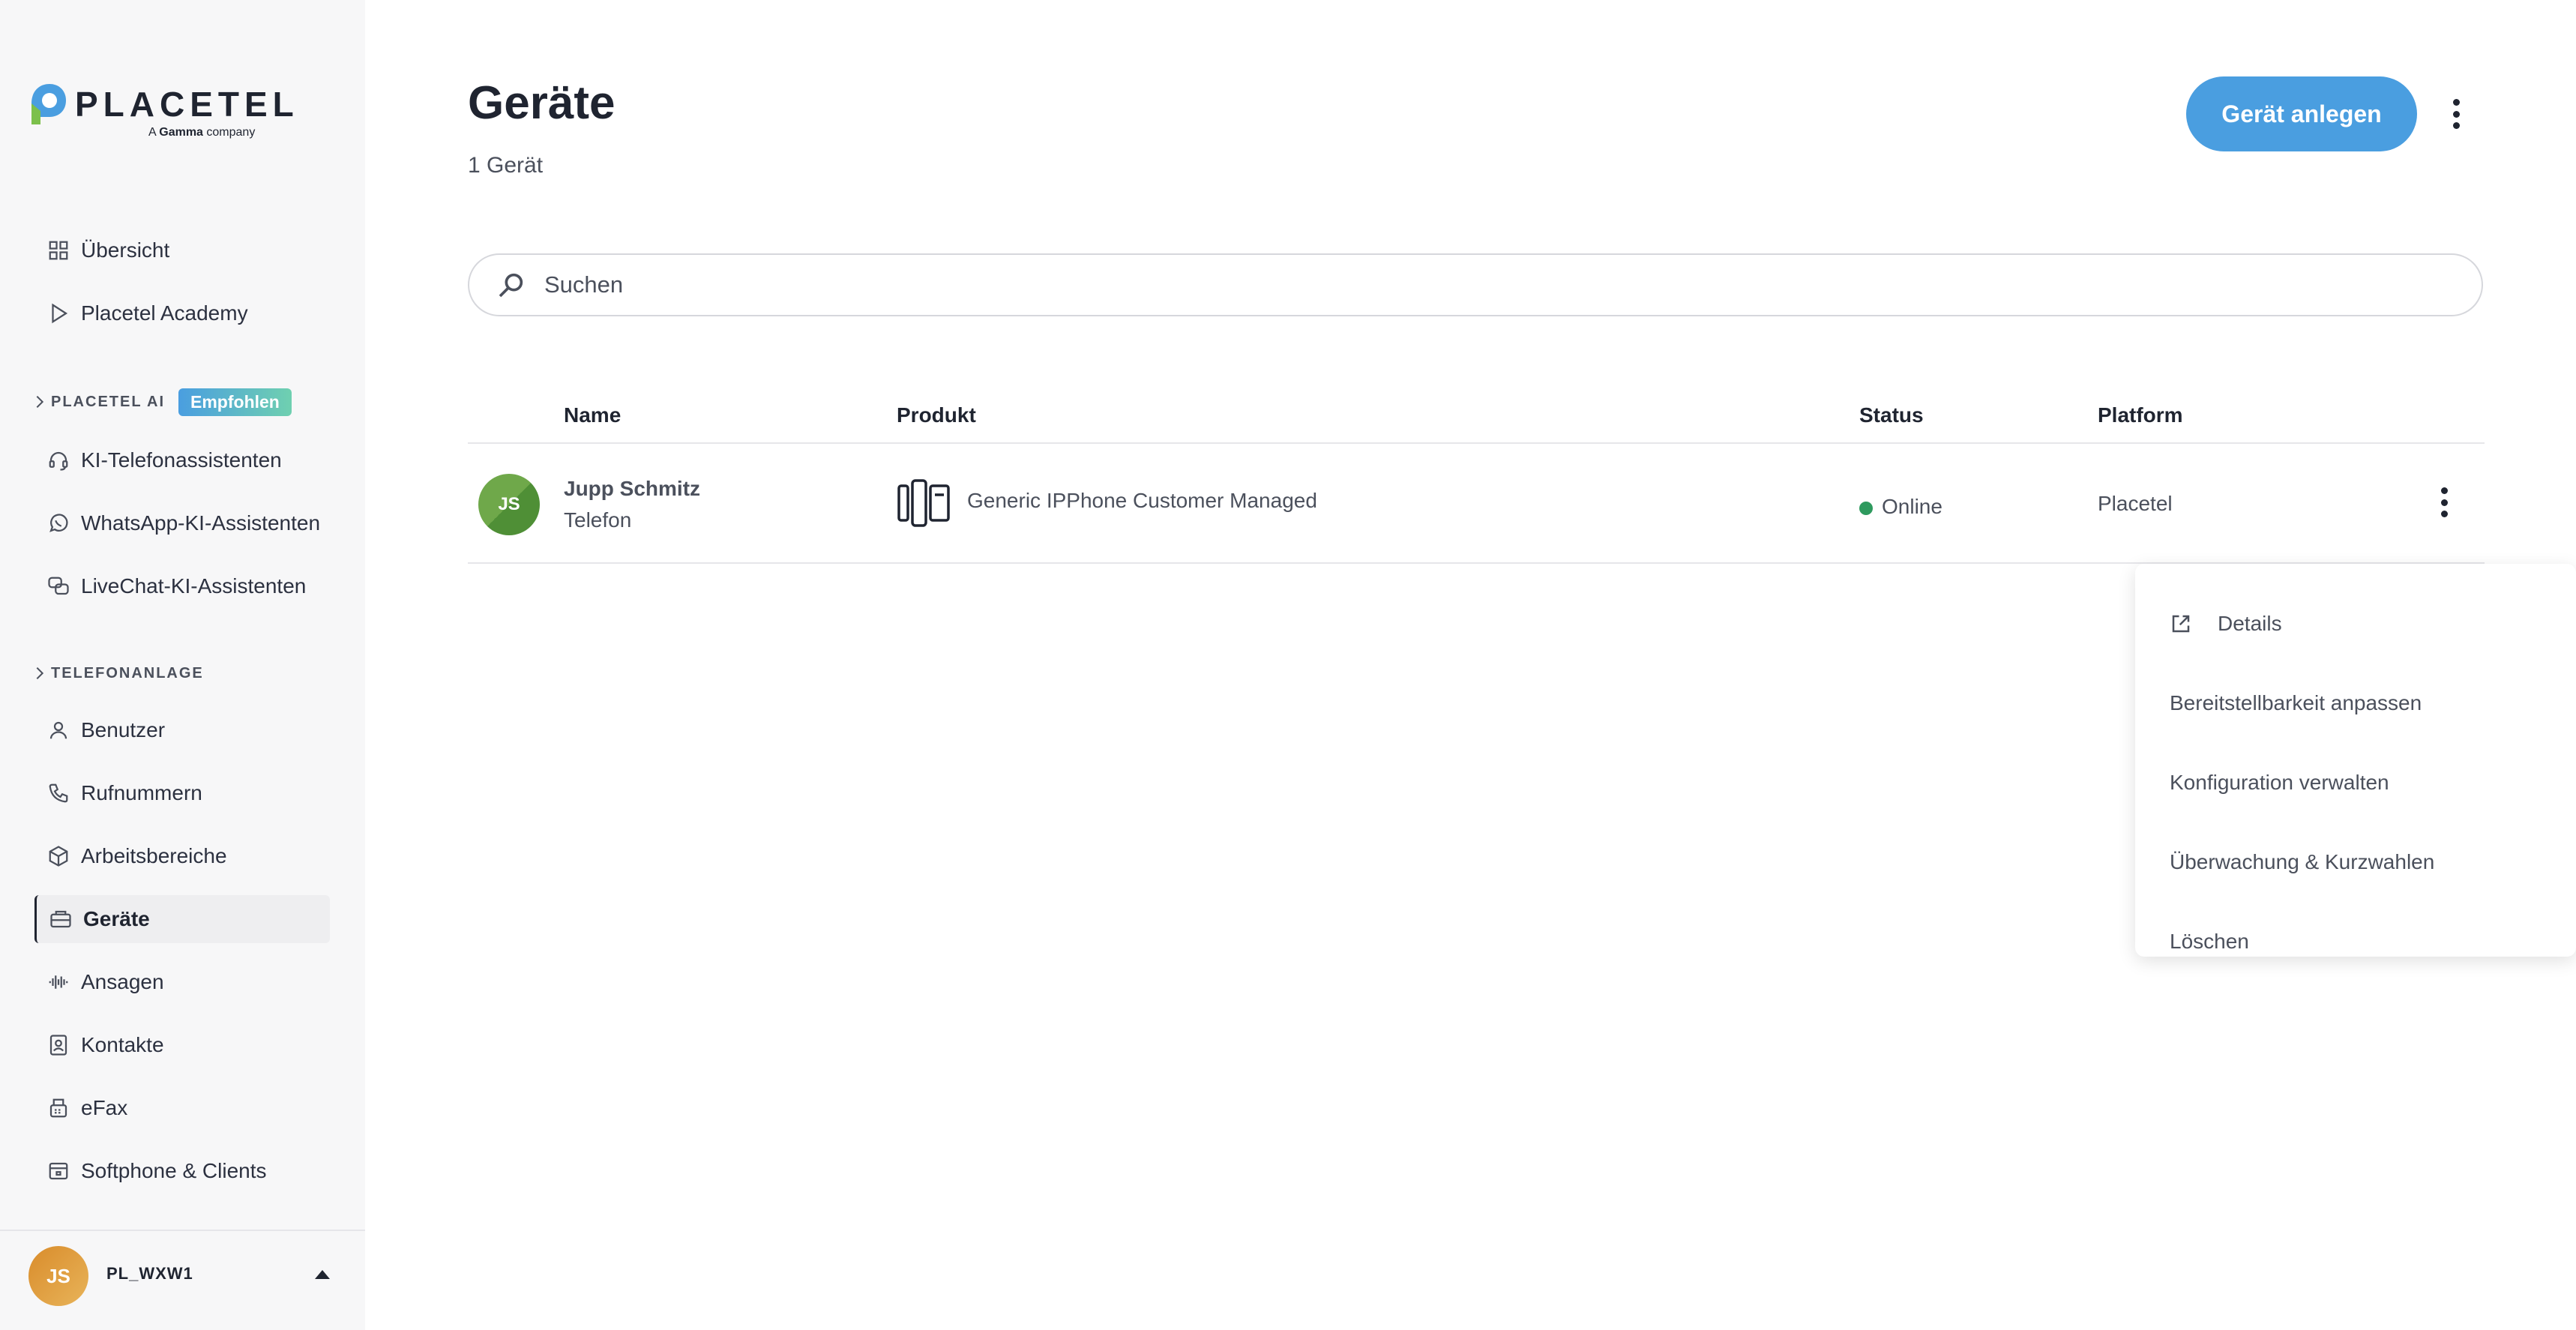 The image size is (2576, 1330). I want to click on device-icon, so click(61, 919).